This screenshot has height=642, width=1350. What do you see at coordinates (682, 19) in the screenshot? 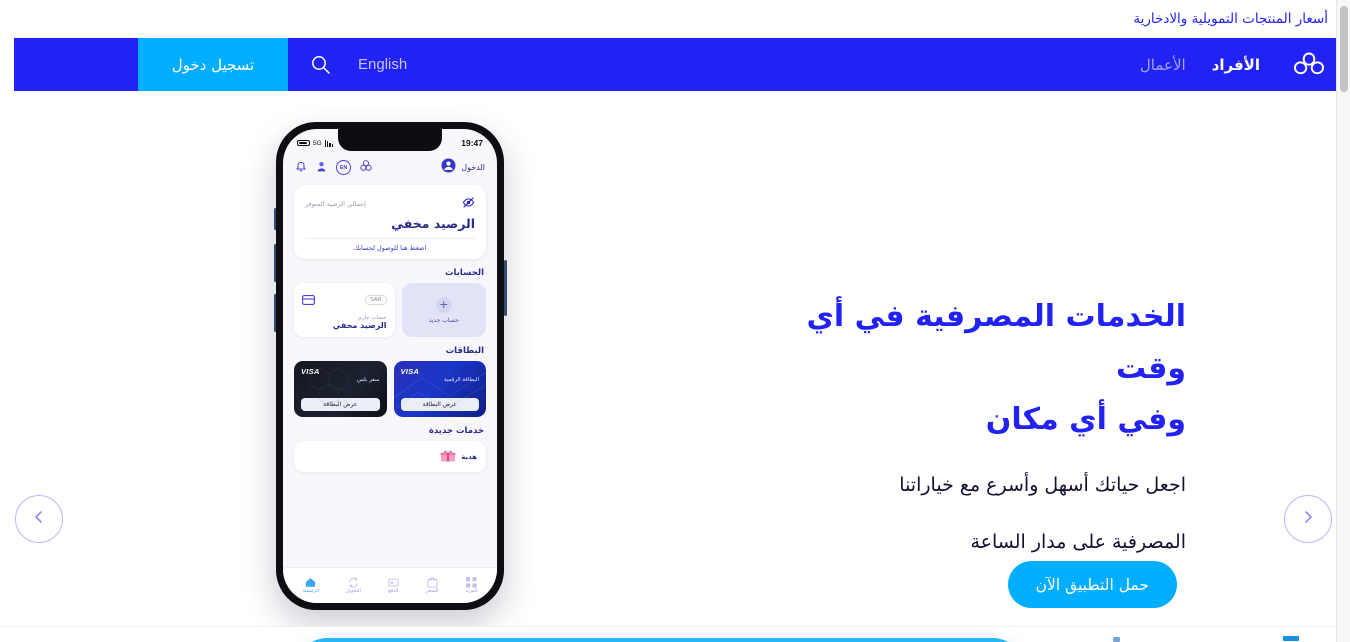
I see `announcement-bar: أسعار المنتجات التمويلية والادخارية` at bounding box center [682, 19].